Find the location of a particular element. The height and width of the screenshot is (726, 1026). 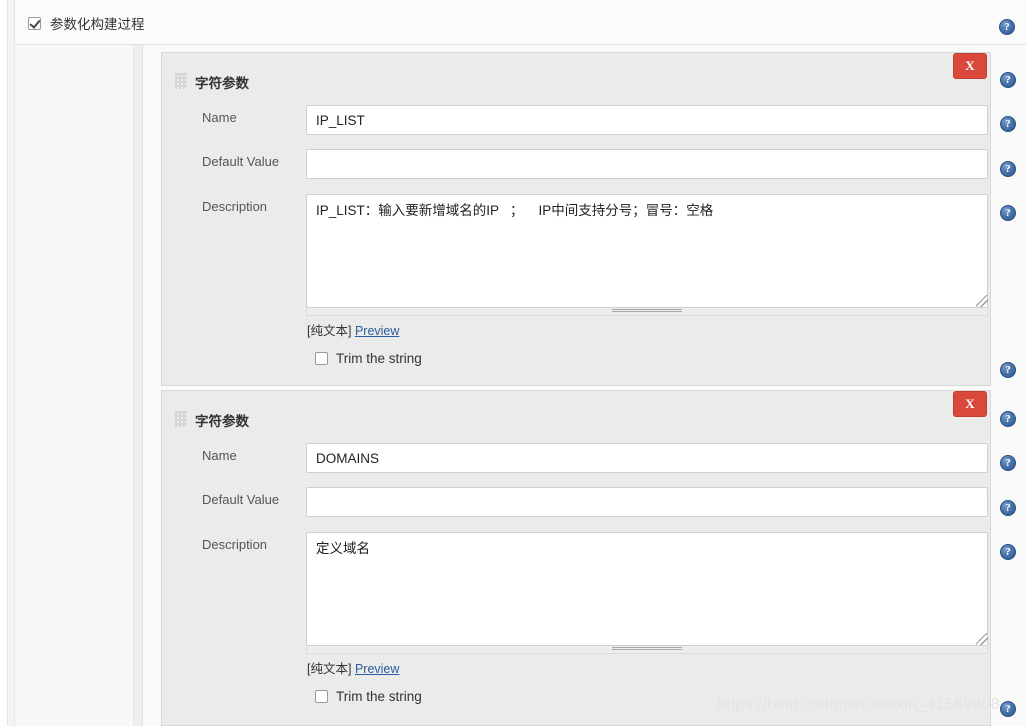

description-textarea: IP_LIST：输入要新增域名的IP ； IP中间支持分号；冒号：空格 is located at coordinates (647, 251).